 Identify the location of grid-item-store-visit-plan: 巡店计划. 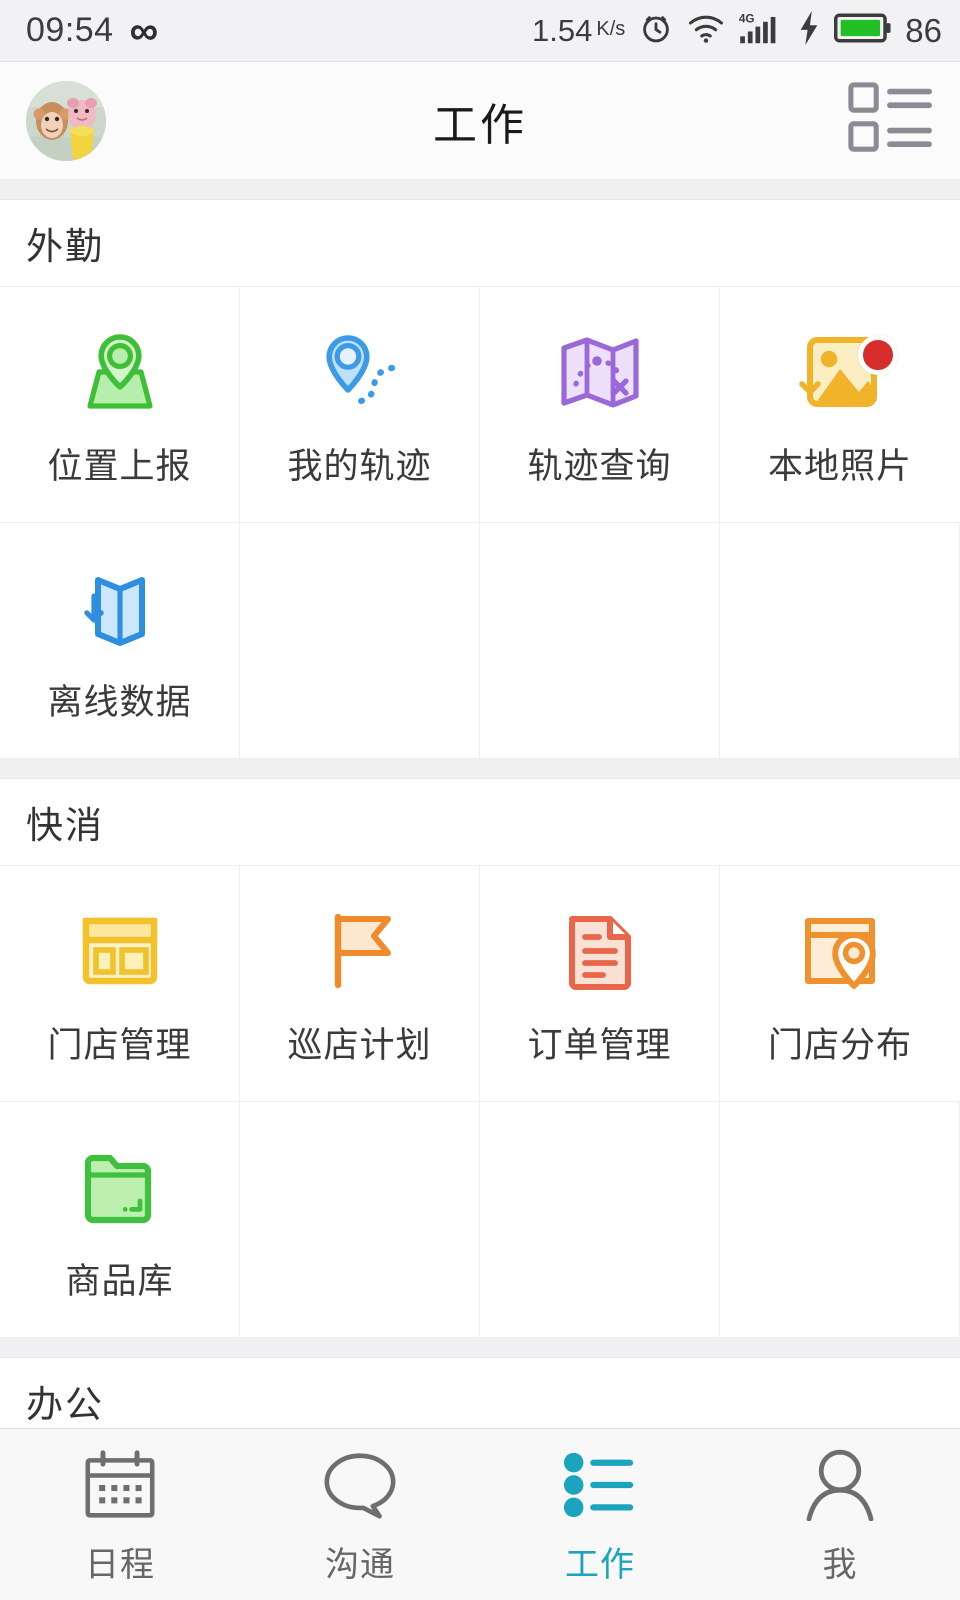
(360, 984).